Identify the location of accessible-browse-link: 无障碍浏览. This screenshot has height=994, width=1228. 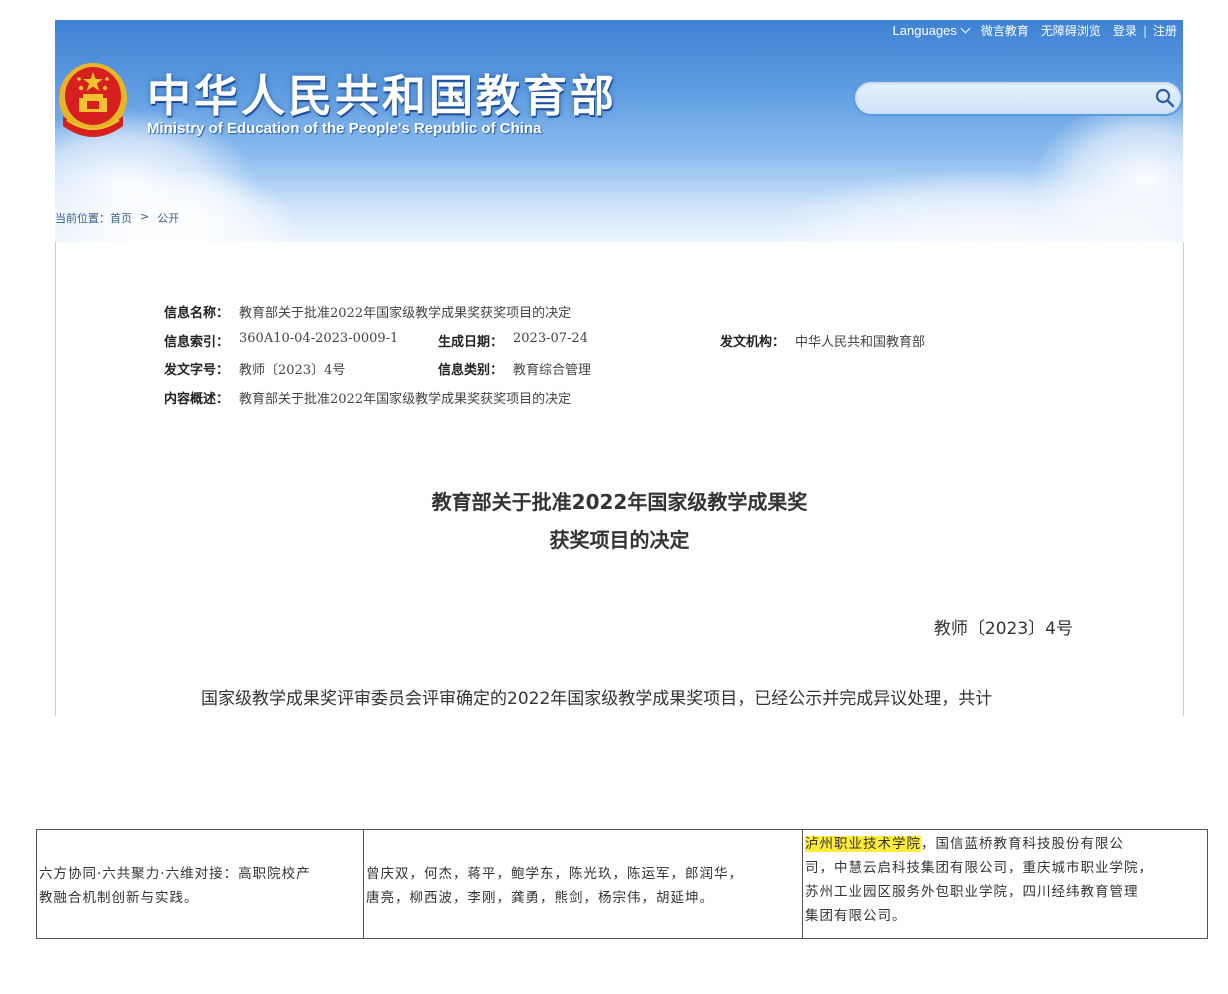
(1071, 30).